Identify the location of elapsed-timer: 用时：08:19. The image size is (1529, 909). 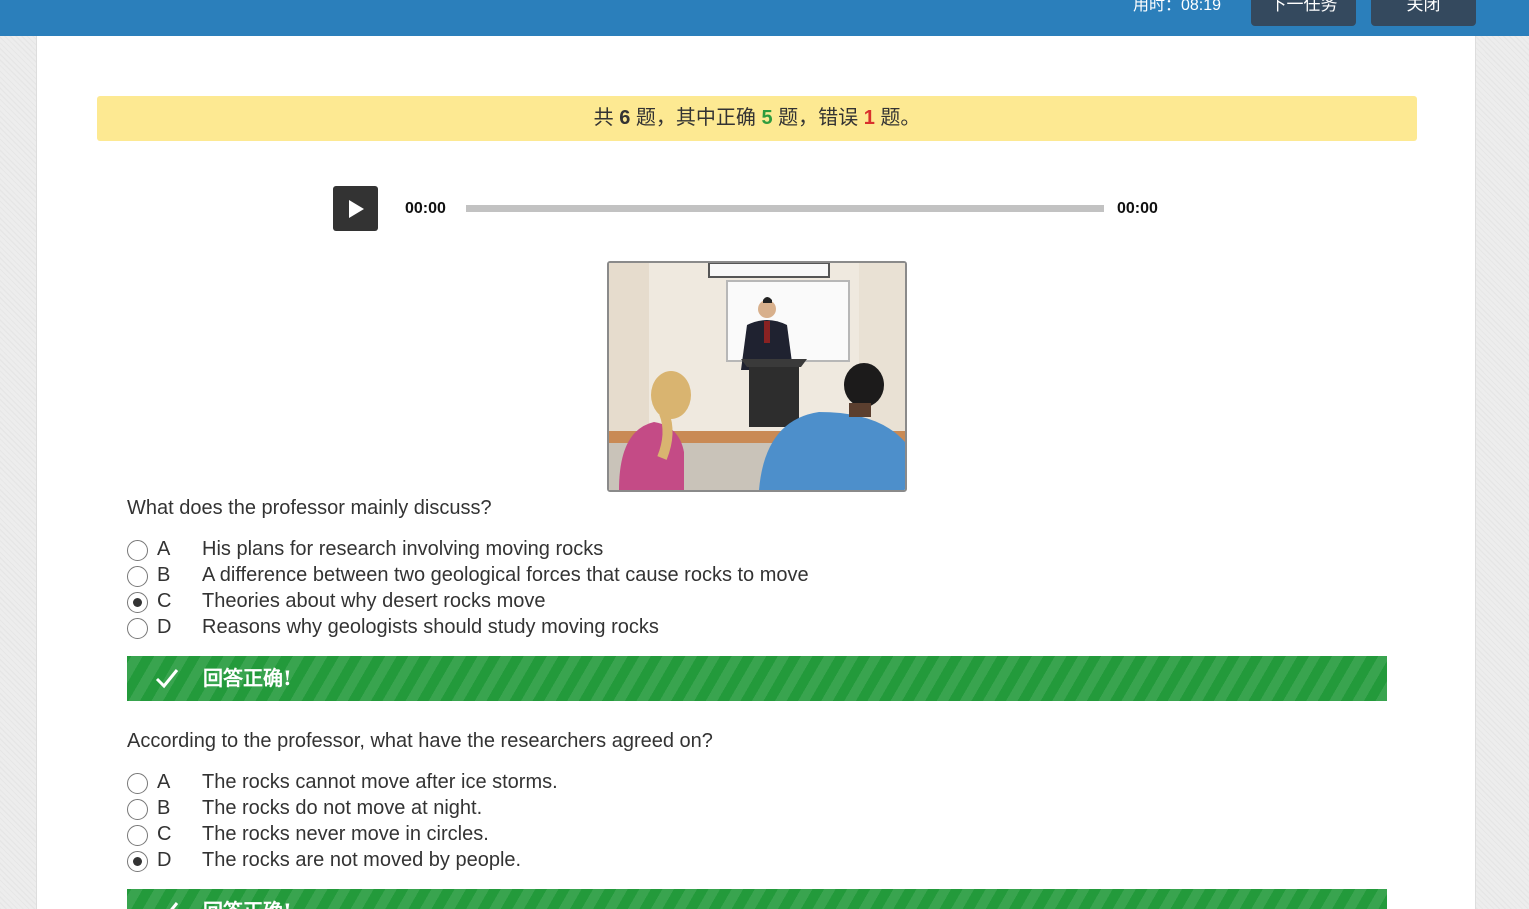
(1177, 7).